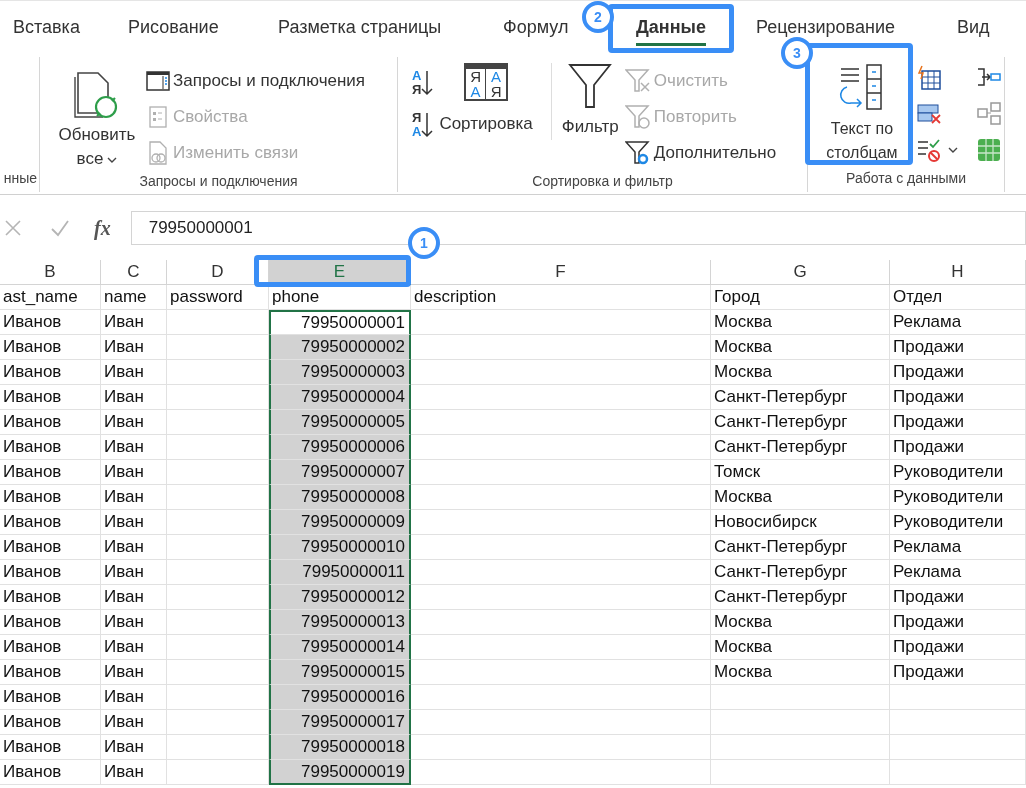 Image resolution: width=1026 pixels, height=788 pixels. Describe the element at coordinates (671, 30) in the screenshot. I see `ribbon-tab: Данные` at that location.